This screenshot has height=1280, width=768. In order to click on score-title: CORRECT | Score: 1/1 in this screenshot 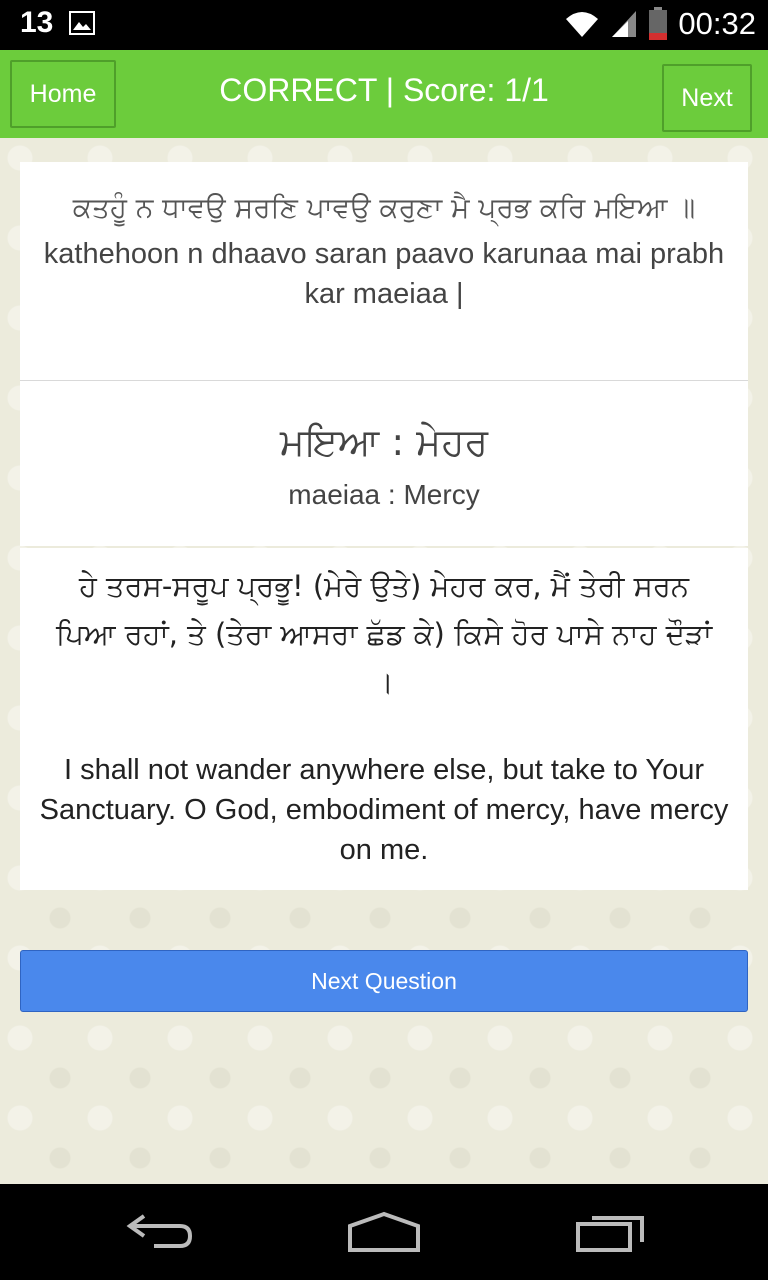, I will do `click(384, 90)`.